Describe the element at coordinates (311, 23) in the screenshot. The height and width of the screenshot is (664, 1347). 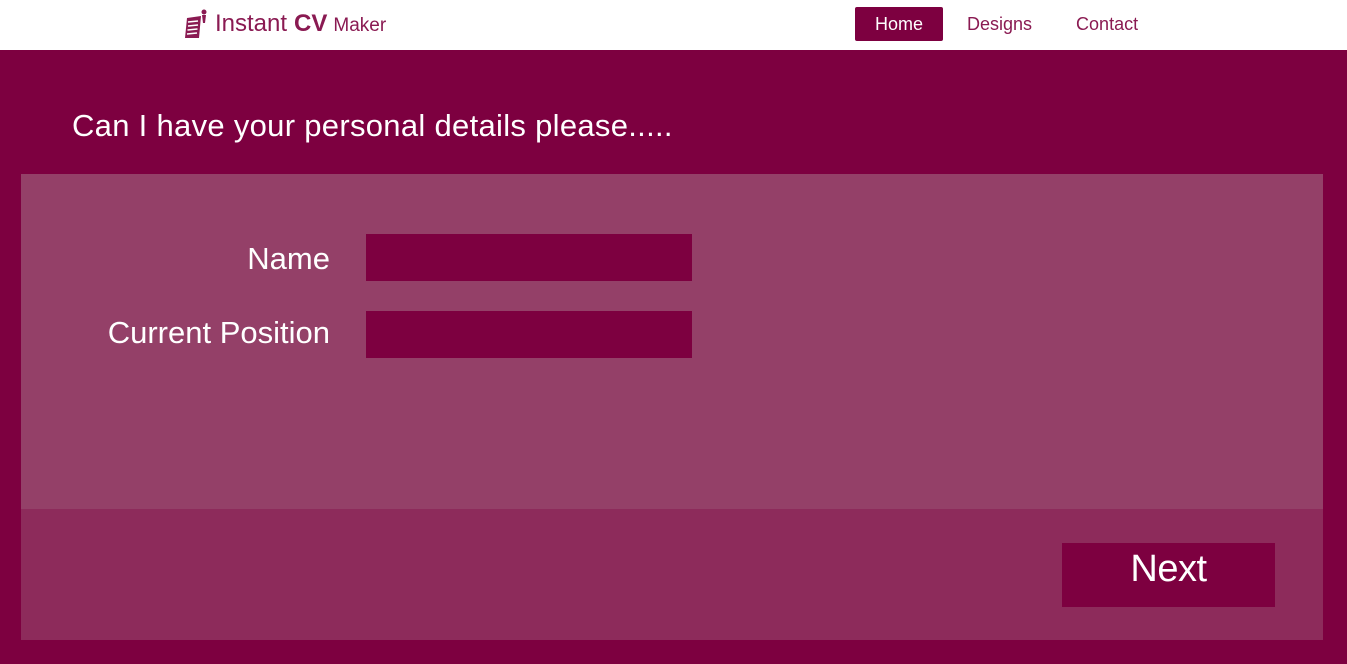
I see `brand-name-cv: CV` at that location.